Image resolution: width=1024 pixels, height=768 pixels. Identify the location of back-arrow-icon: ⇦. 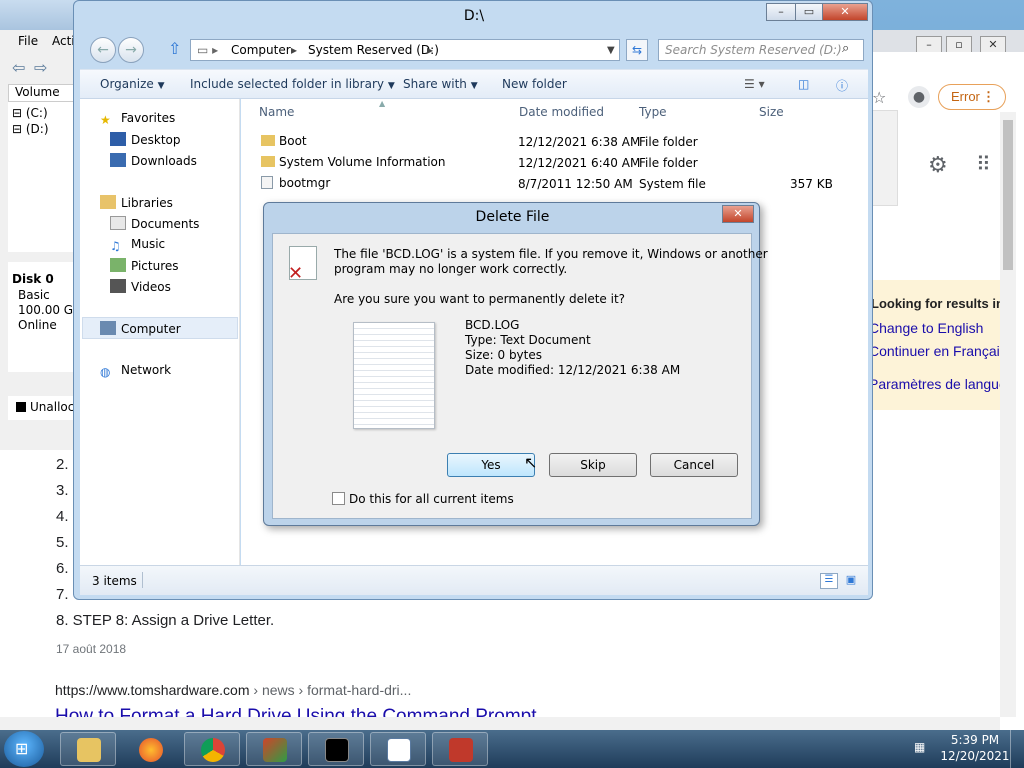
(18, 67).